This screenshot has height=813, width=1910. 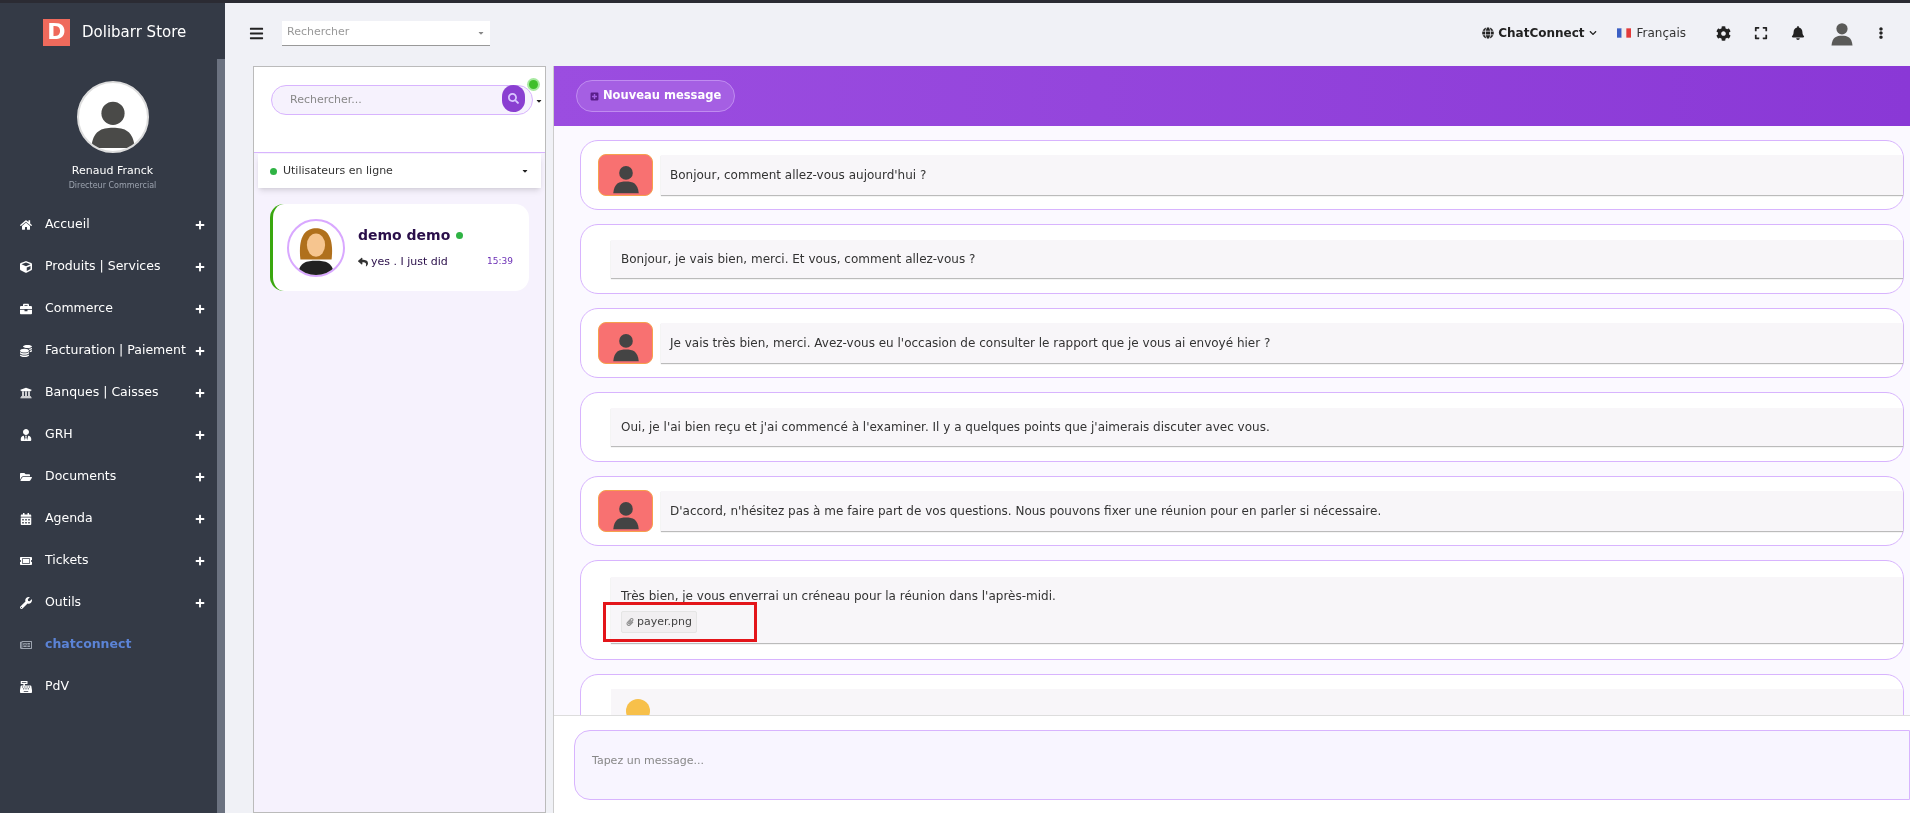 I want to click on contact-card: demo demo yes . I just did 15:39, so click(x=399, y=247).